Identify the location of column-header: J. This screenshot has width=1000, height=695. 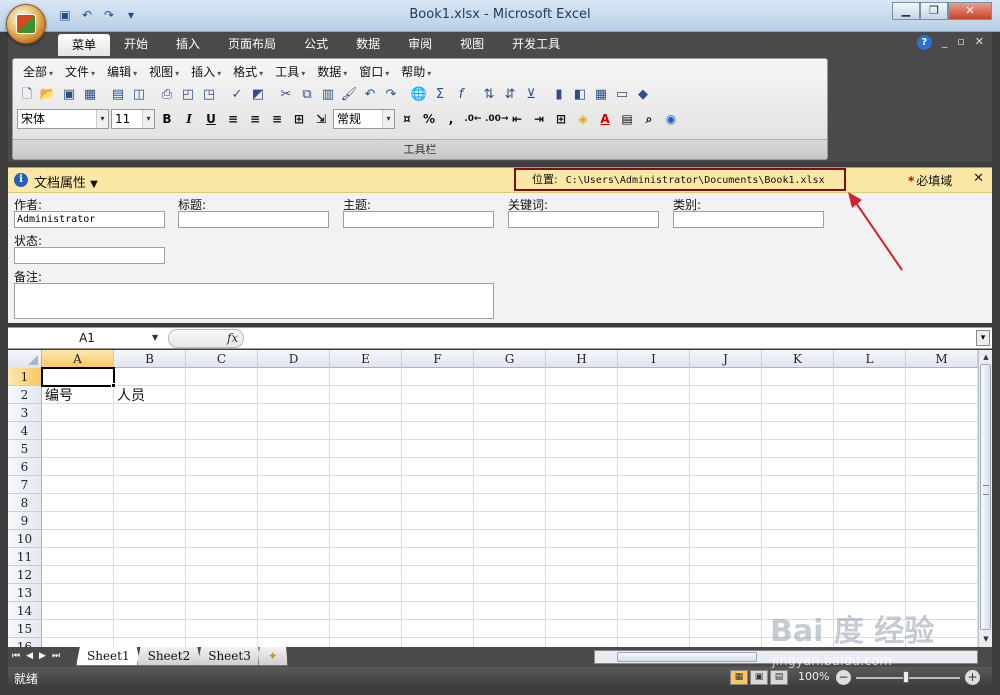
(726, 359).